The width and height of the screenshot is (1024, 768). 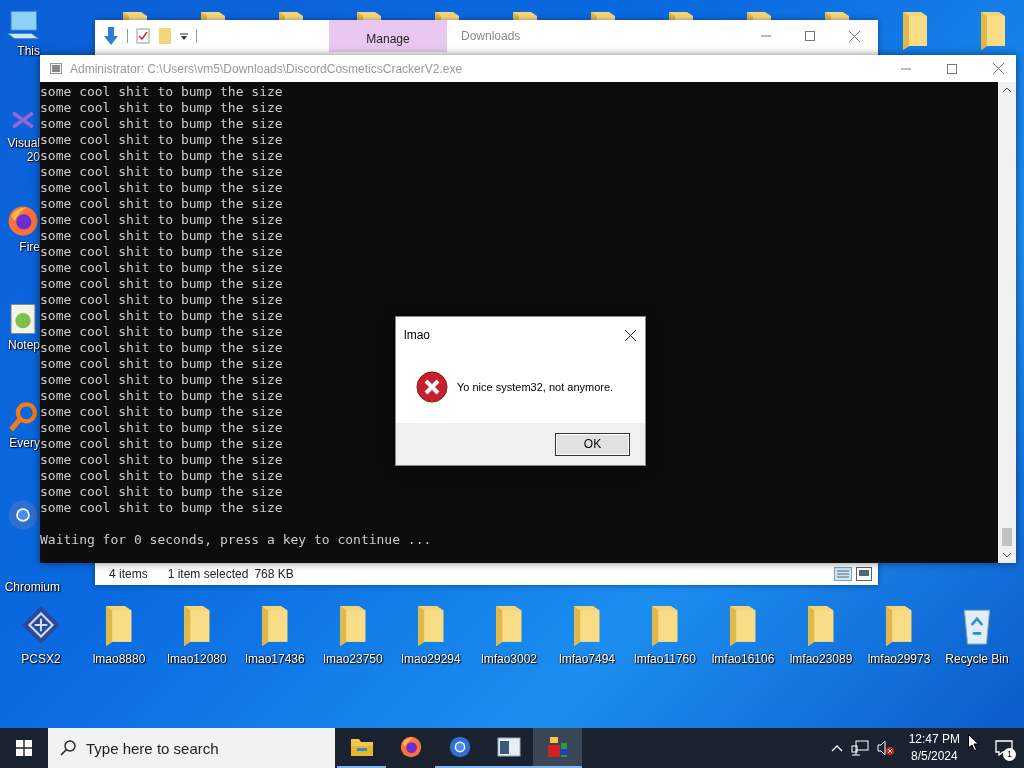 What do you see at coordinates (665, 659) in the screenshot?
I see `icon-label: lmfao11760` at bounding box center [665, 659].